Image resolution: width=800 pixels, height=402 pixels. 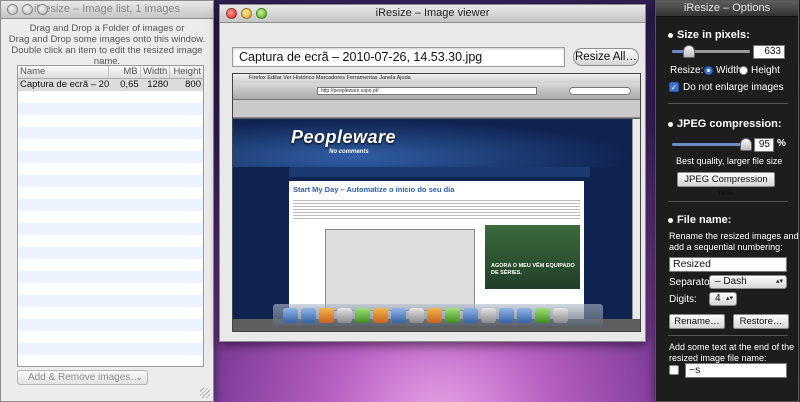 What do you see at coordinates (427, 91) in the screenshot?
I see `preview-url-bar: http://peopleware.sapo.pt/` at bounding box center [427, 91].